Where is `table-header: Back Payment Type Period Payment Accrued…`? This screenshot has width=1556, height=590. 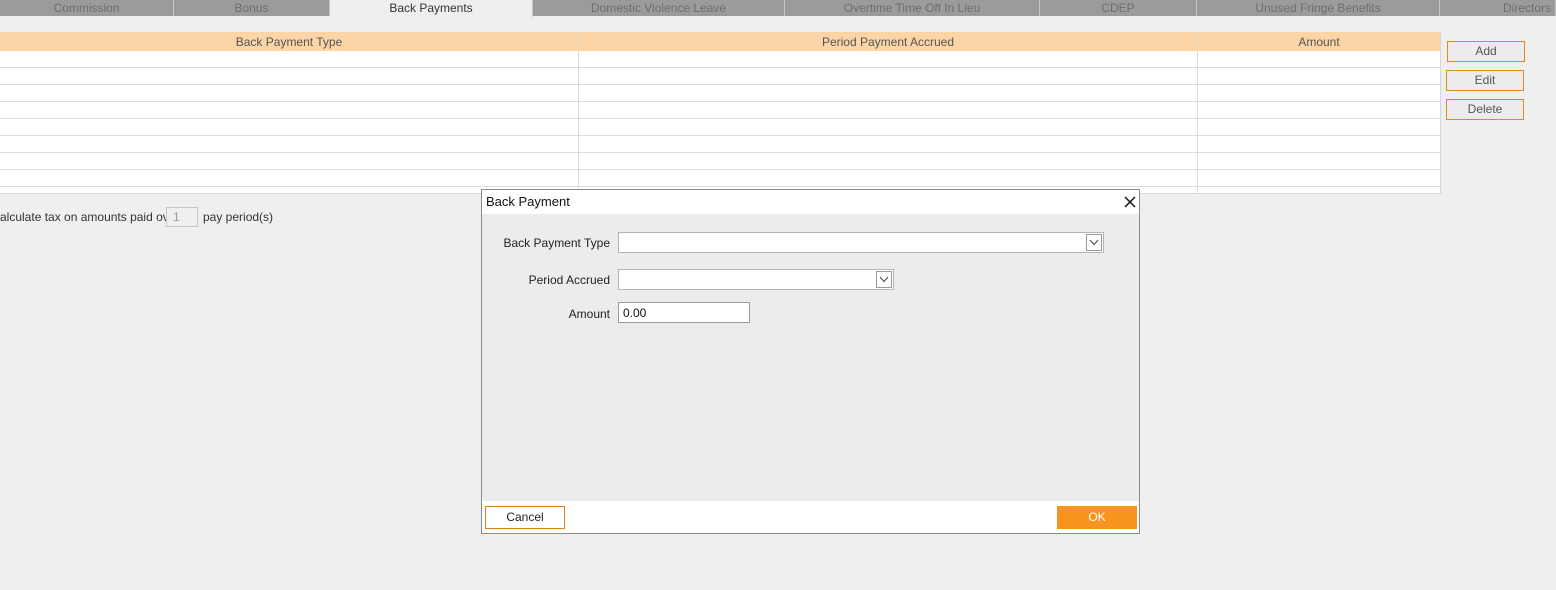
table-header: Back Payment Type Period Payment Accrued… is located at coordinates (720, 41).